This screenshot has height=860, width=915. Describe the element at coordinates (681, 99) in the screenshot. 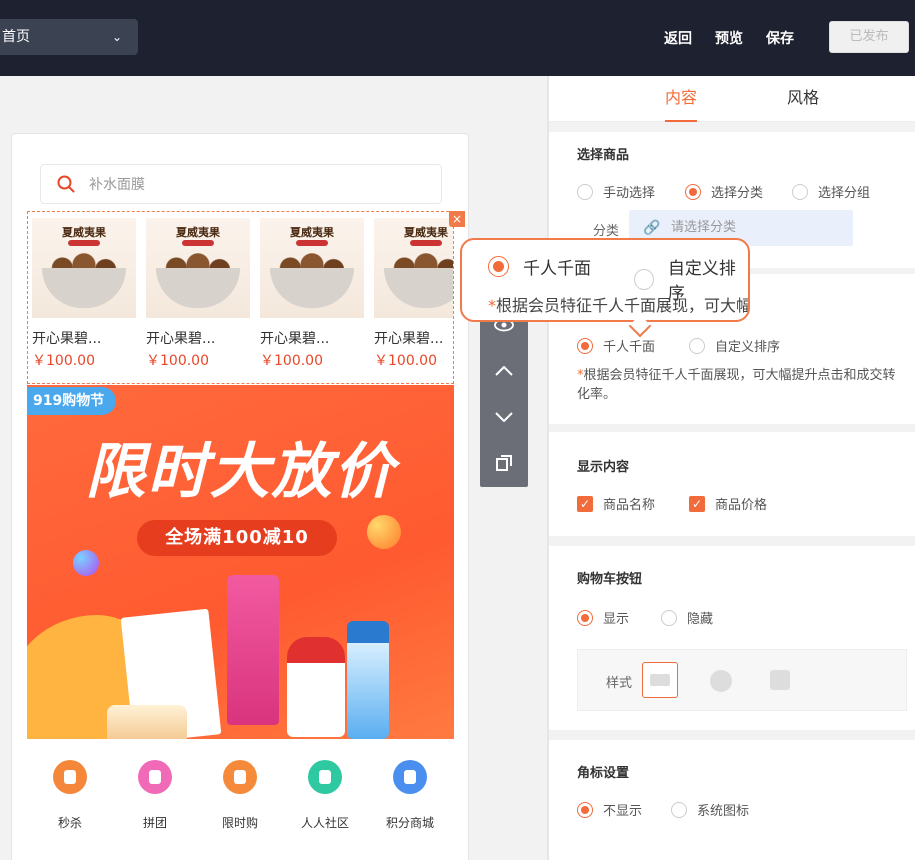

I see `tab-content: 内容` at that location.